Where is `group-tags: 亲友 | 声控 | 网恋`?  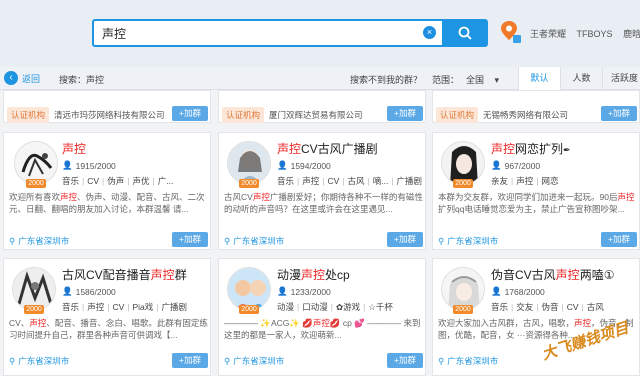
group-tags: 亲友 | 声控 | 网恋 is located at coordinates (525, 181).